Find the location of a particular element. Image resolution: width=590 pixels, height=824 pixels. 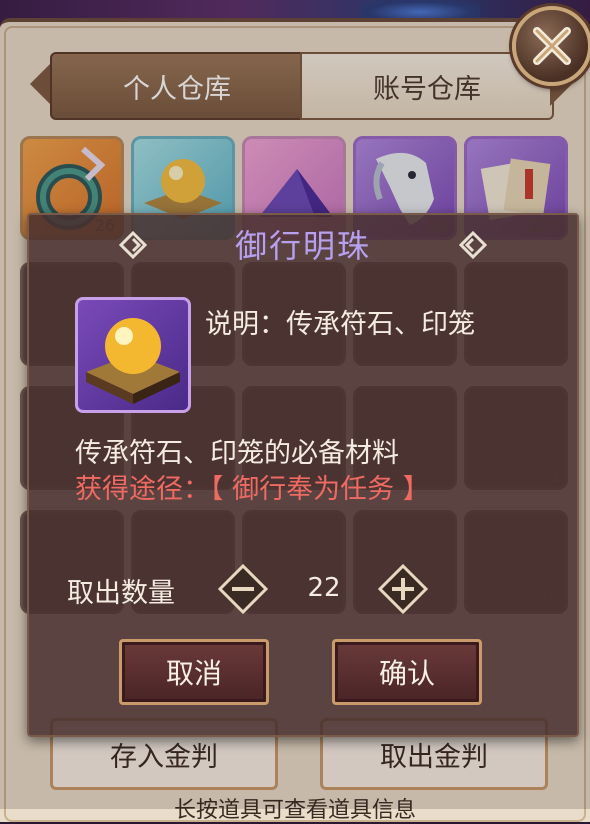

minus-icon is located at coordinates (243, 589).